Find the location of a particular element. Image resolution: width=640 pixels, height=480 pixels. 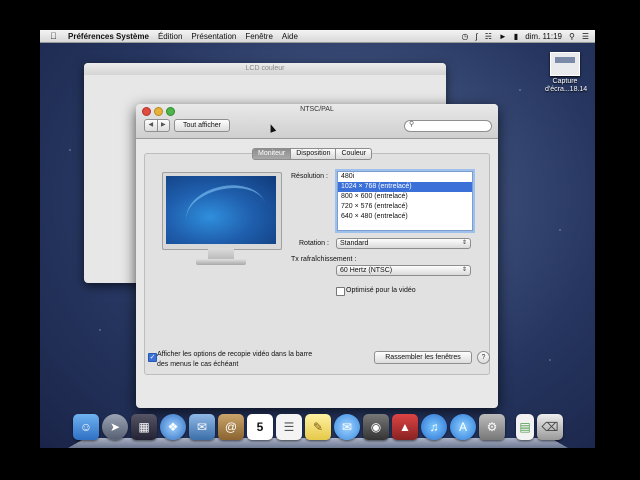

refresh-rate-label: Tx rafraîchissement : is located at coordinates (324, 259).